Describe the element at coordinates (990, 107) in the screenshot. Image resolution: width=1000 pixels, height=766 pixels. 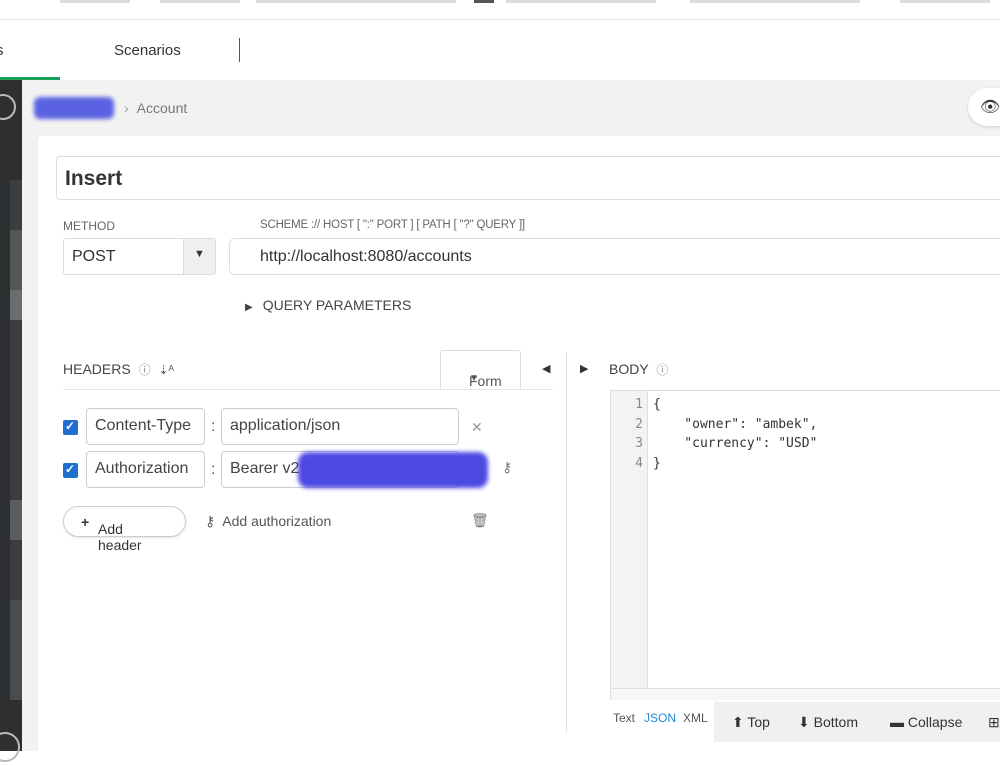
I see `eye-icon: 👁` at that location.